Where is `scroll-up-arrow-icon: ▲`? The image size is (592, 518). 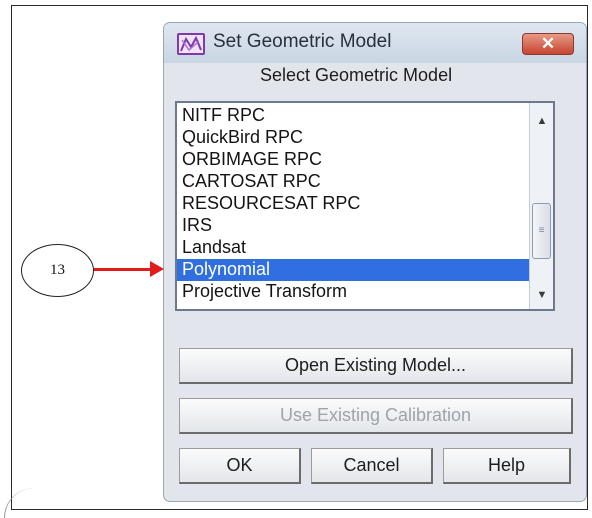
scroll-up-arrow-icon: ▲ is located at coordinates (542, 121).